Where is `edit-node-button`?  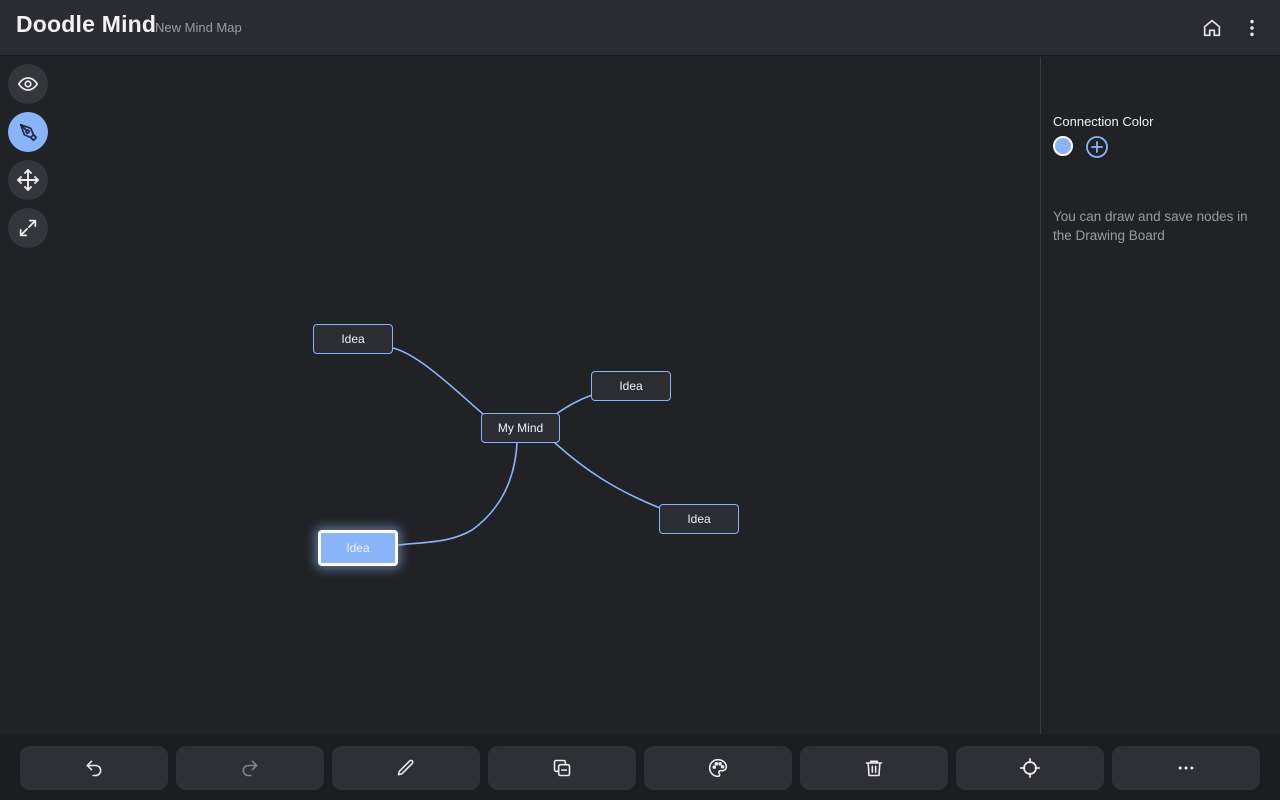
edit-node-button is located at coordinates (406, 768).